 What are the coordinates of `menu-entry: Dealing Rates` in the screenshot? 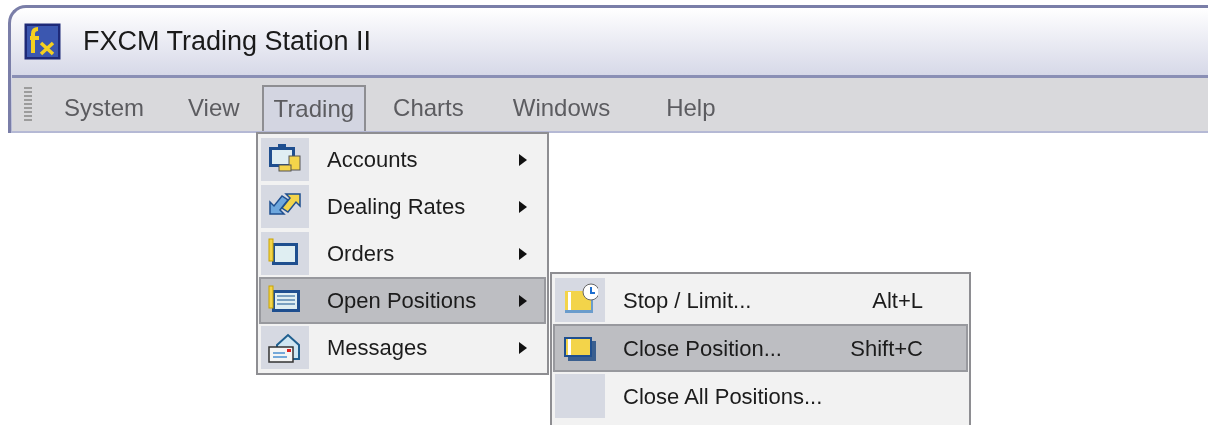 It's located at (402, 206).